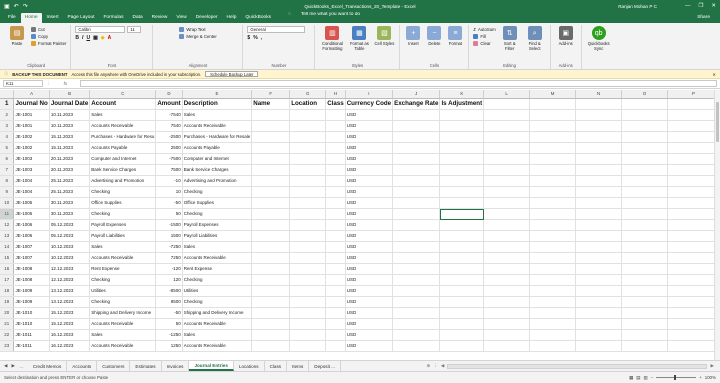 The image size is (720, 383). I want to click on share-button: Share, so click(703, 18).